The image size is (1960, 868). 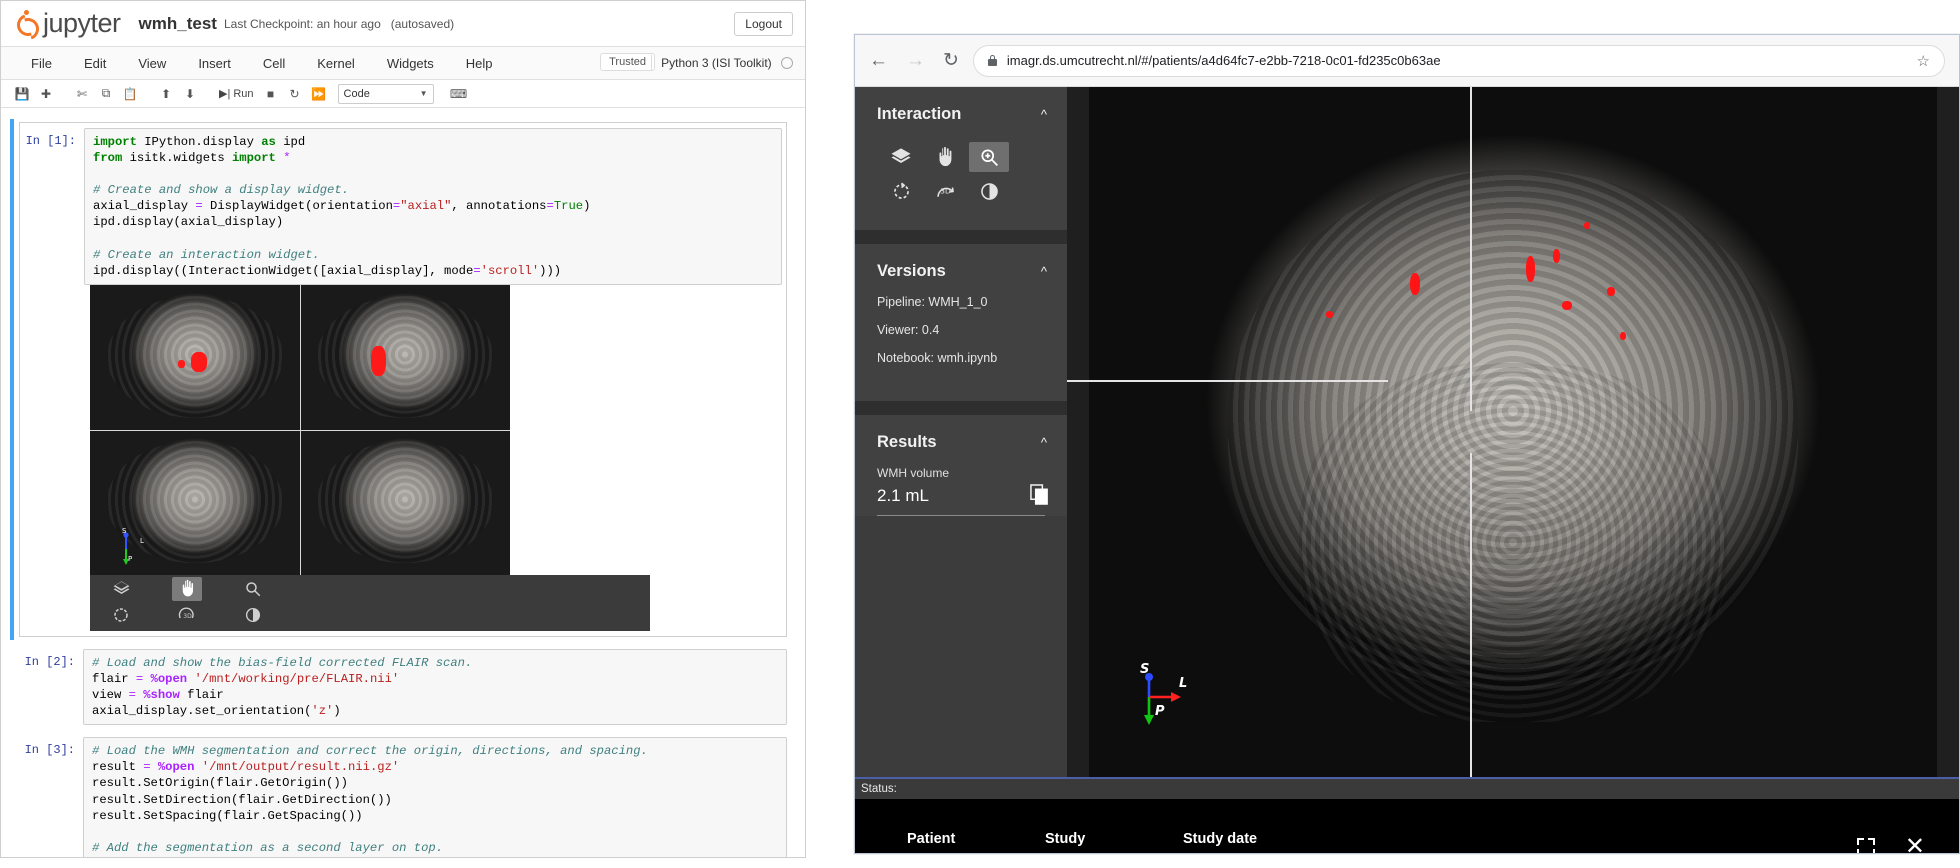 What do you see at coordinates (106, 94) in the screenshot?
I see `copy-icon: ⧉` at bounding box center [106, 94].